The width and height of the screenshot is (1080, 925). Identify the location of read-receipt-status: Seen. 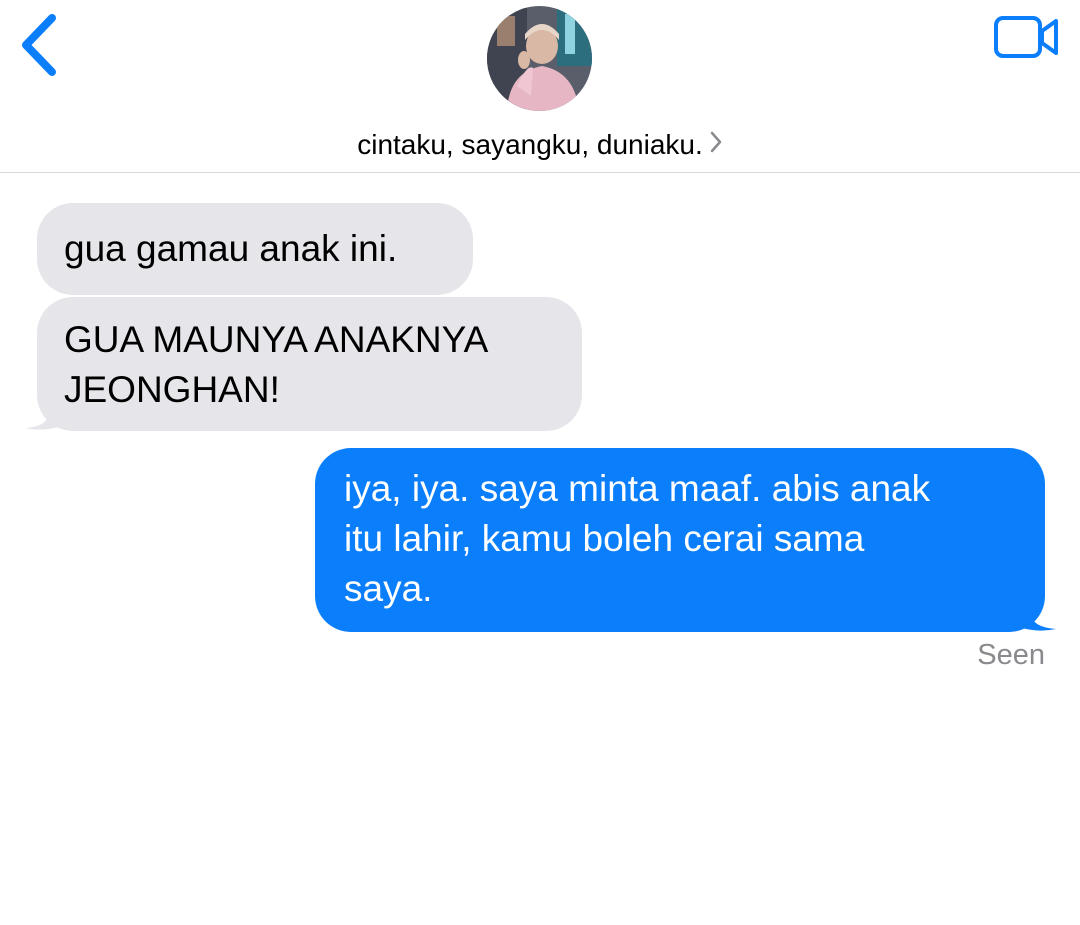
(1011, 655).